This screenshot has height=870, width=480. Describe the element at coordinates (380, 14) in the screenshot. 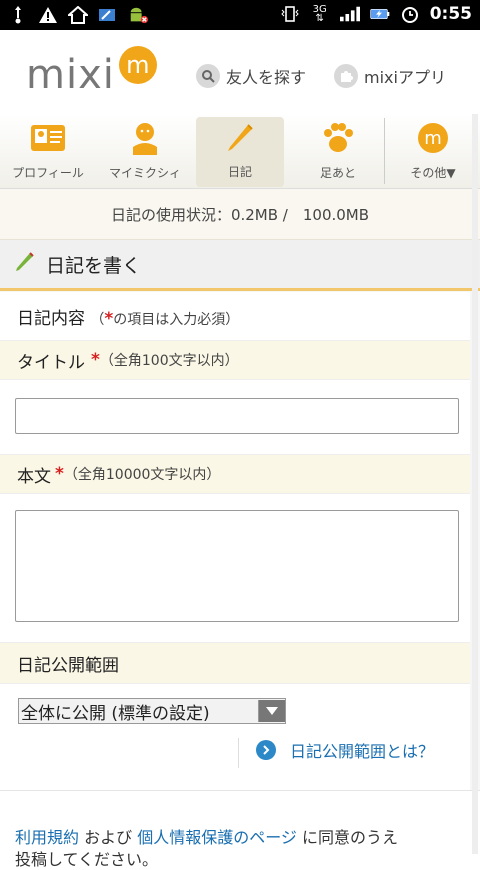

I see `battery-icon` at that location.